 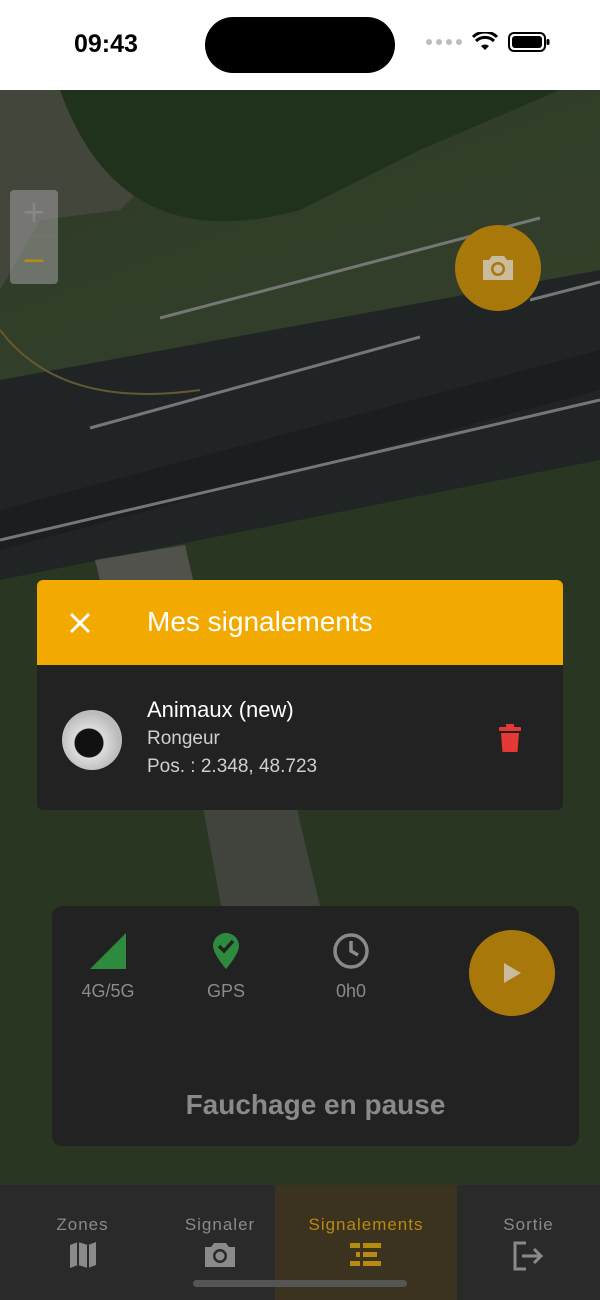 What do you see at coordinates (225, 991) in the screenshot?
I see `gps-label: GPS` at bounding box center [225, 991].